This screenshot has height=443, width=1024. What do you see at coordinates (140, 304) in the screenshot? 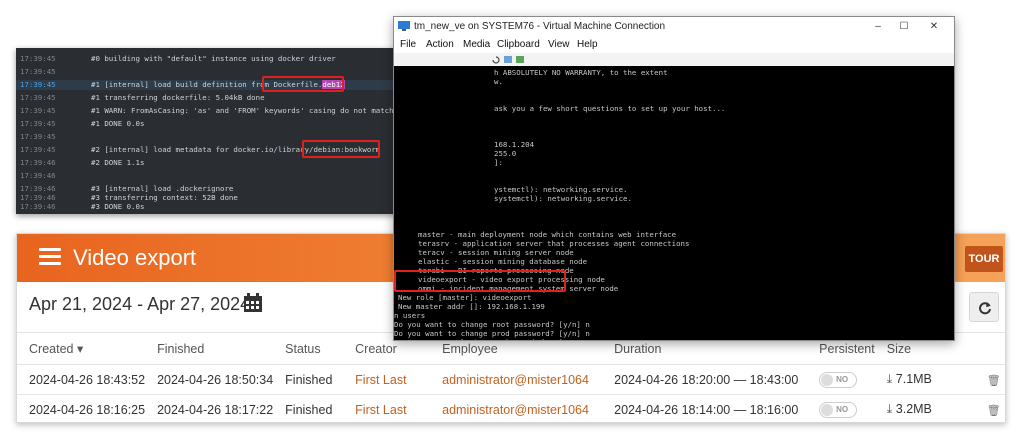
I see `date-range: Apr 21, 2024 - Apr 27, 2024` at bounding box center [140, 304].